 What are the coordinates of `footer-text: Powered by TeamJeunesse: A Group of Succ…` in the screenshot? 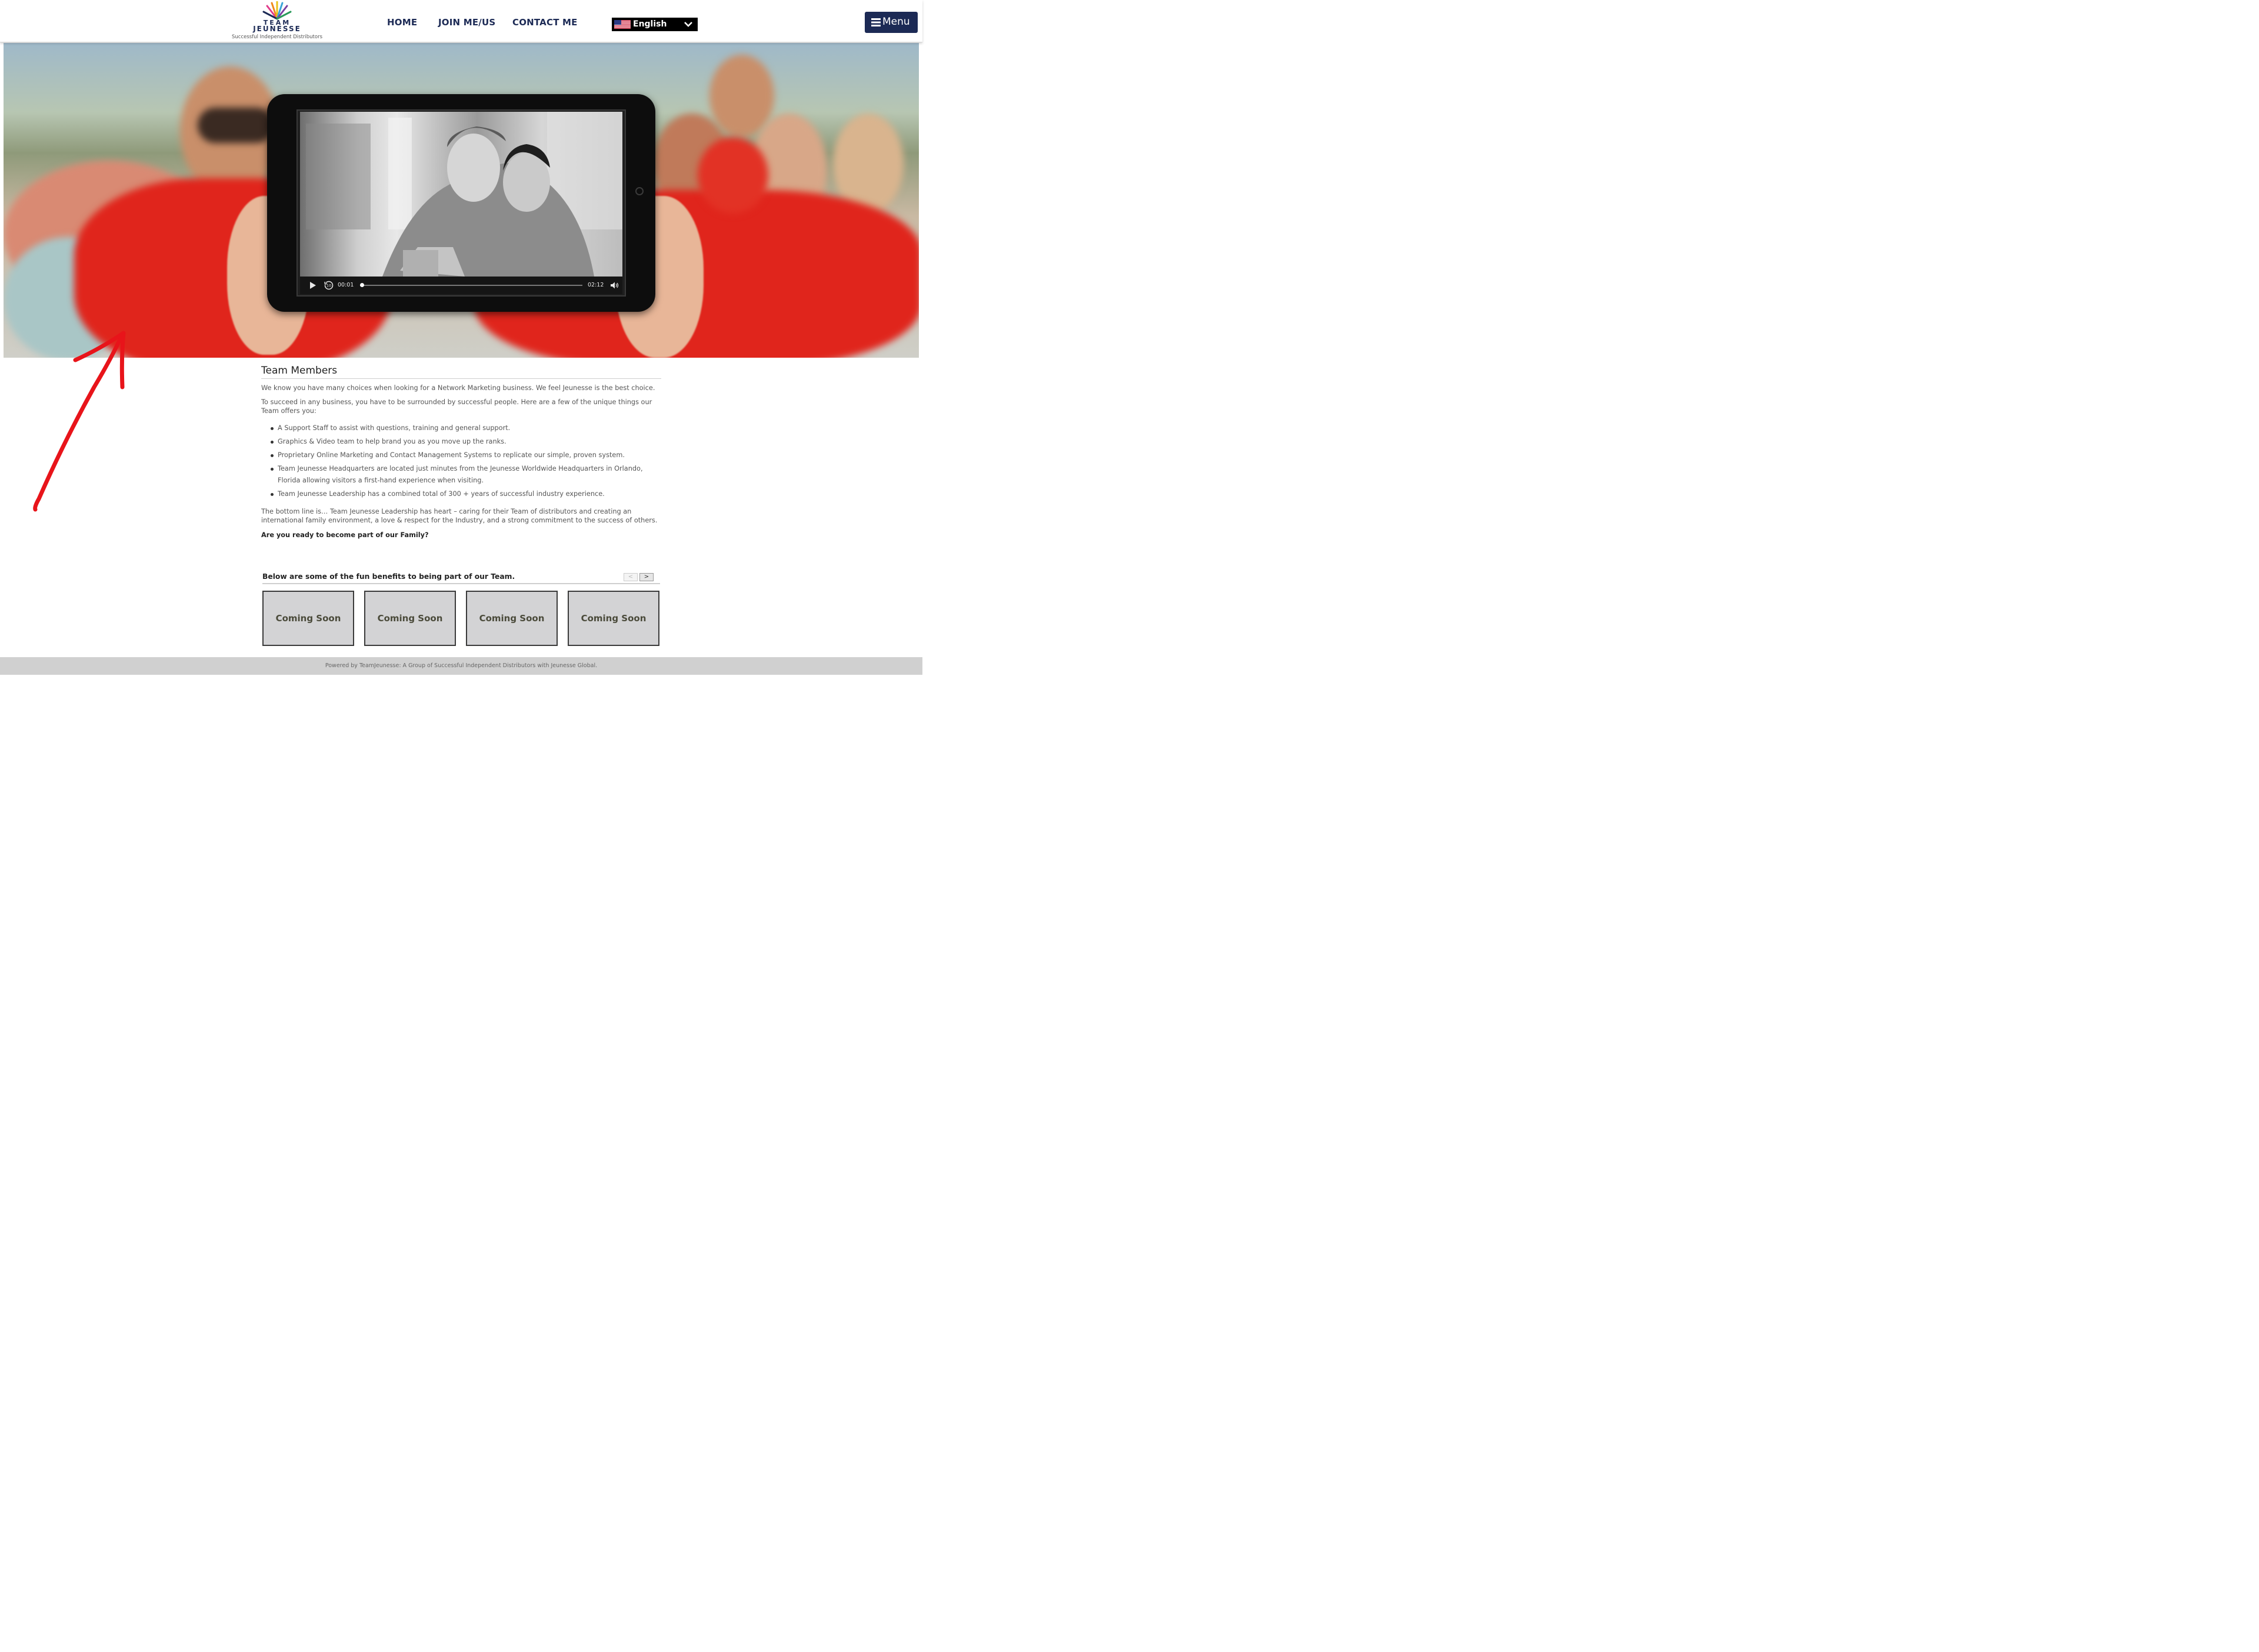 It's located at (461, 665).